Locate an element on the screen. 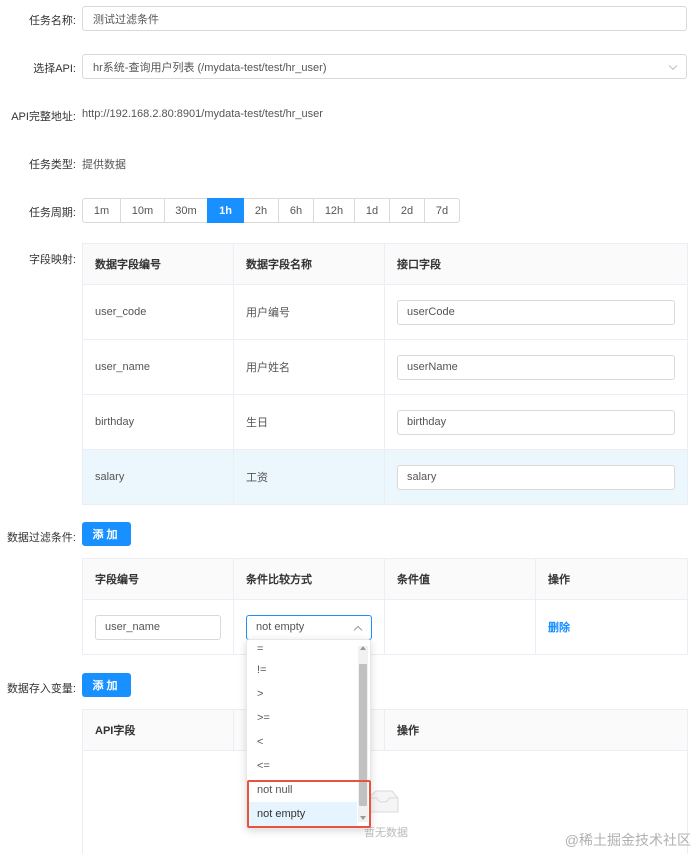  field-name-cell: 用户姓名 is located at coordinates (309, 367).